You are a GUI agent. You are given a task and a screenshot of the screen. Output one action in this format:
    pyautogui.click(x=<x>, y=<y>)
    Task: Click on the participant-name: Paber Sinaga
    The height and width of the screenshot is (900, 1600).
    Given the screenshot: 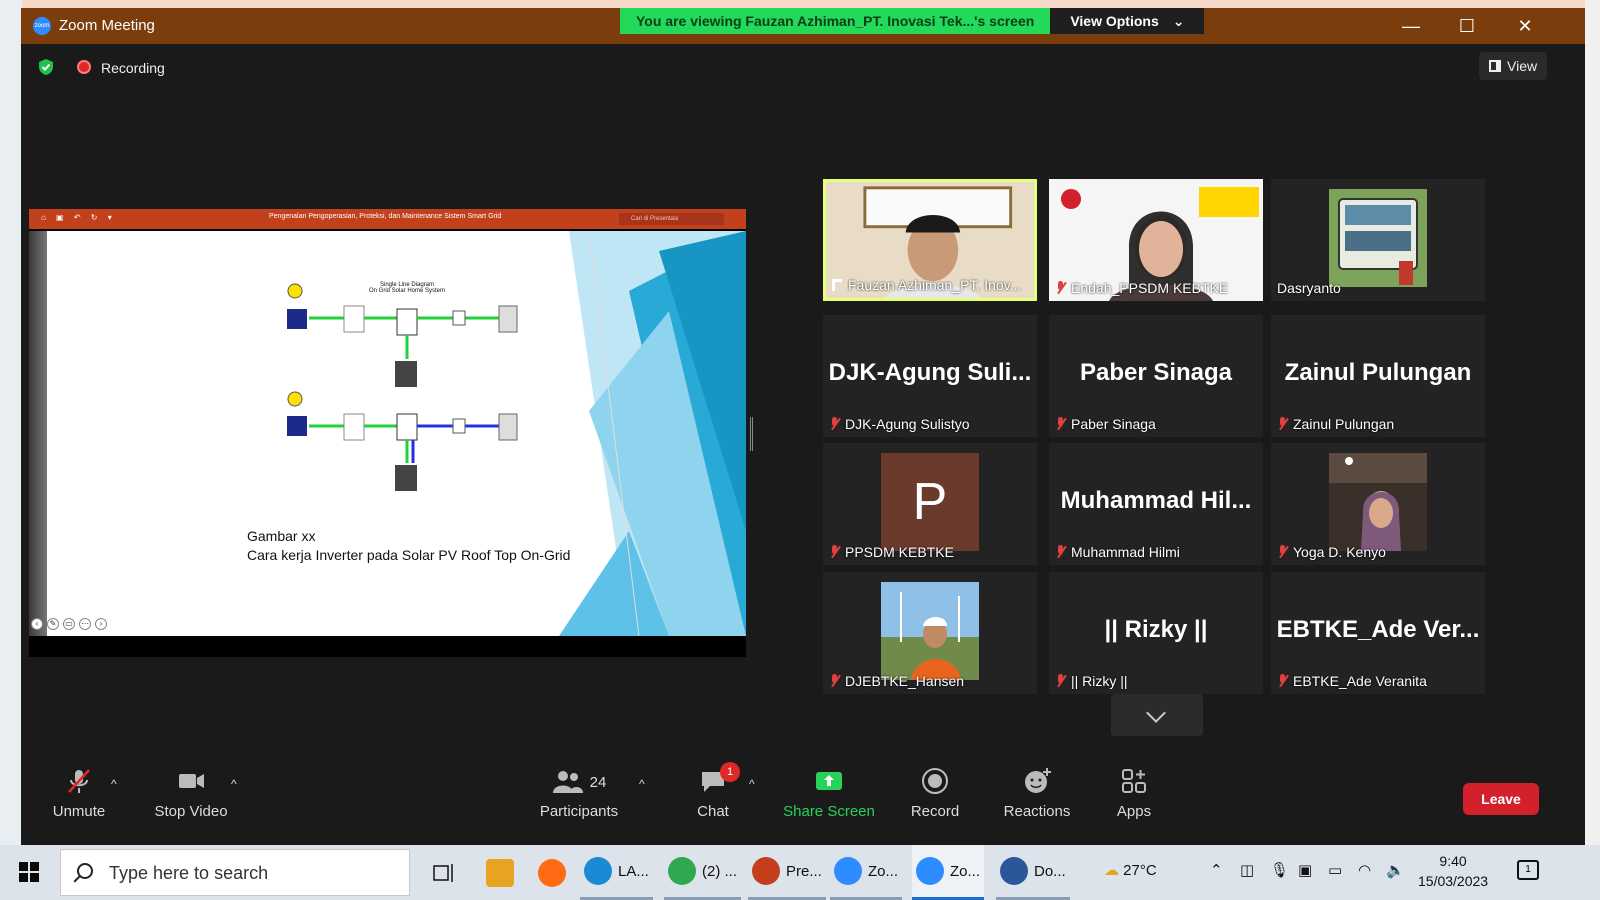 What is the action you would take?
    pyautogui.click(x=1113, y=424)
    